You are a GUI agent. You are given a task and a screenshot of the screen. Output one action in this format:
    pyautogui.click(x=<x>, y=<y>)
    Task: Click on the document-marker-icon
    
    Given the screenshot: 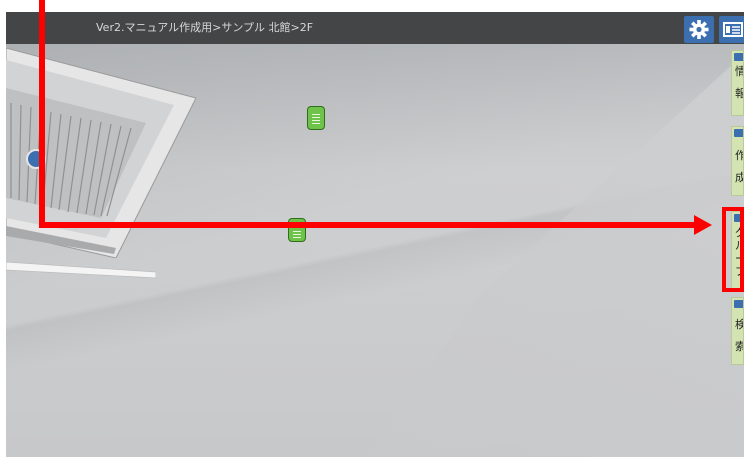 What is the action you would take?
    pyautogui.click(x=316, y=118)
    